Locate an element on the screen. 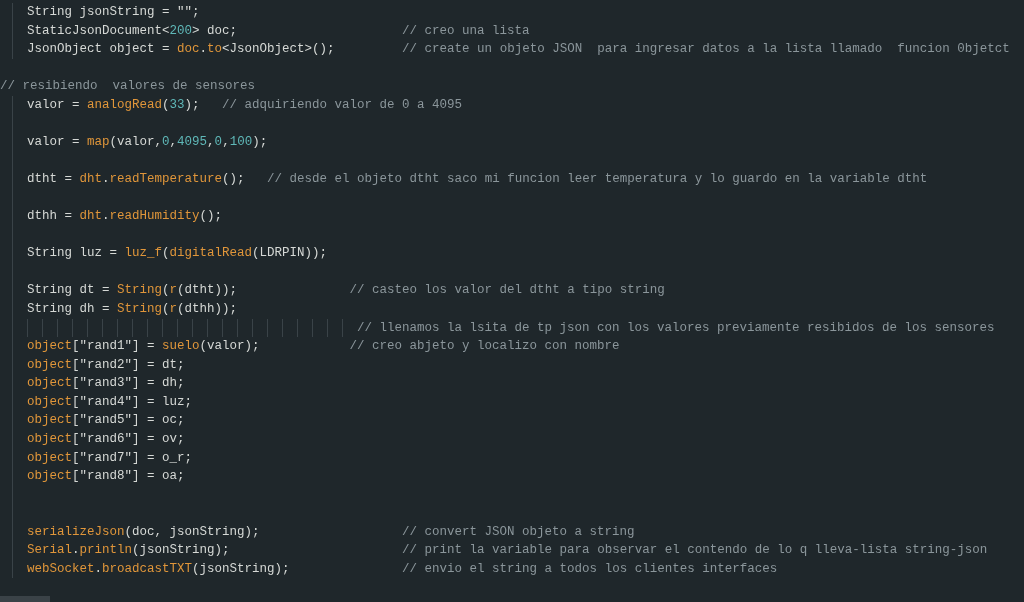 This screenshot has height=602, width=1024. code-line: object["rand1"] = suelo(valor); // creo abjeto y localizo con nombre is located at coordinates (323, 347).